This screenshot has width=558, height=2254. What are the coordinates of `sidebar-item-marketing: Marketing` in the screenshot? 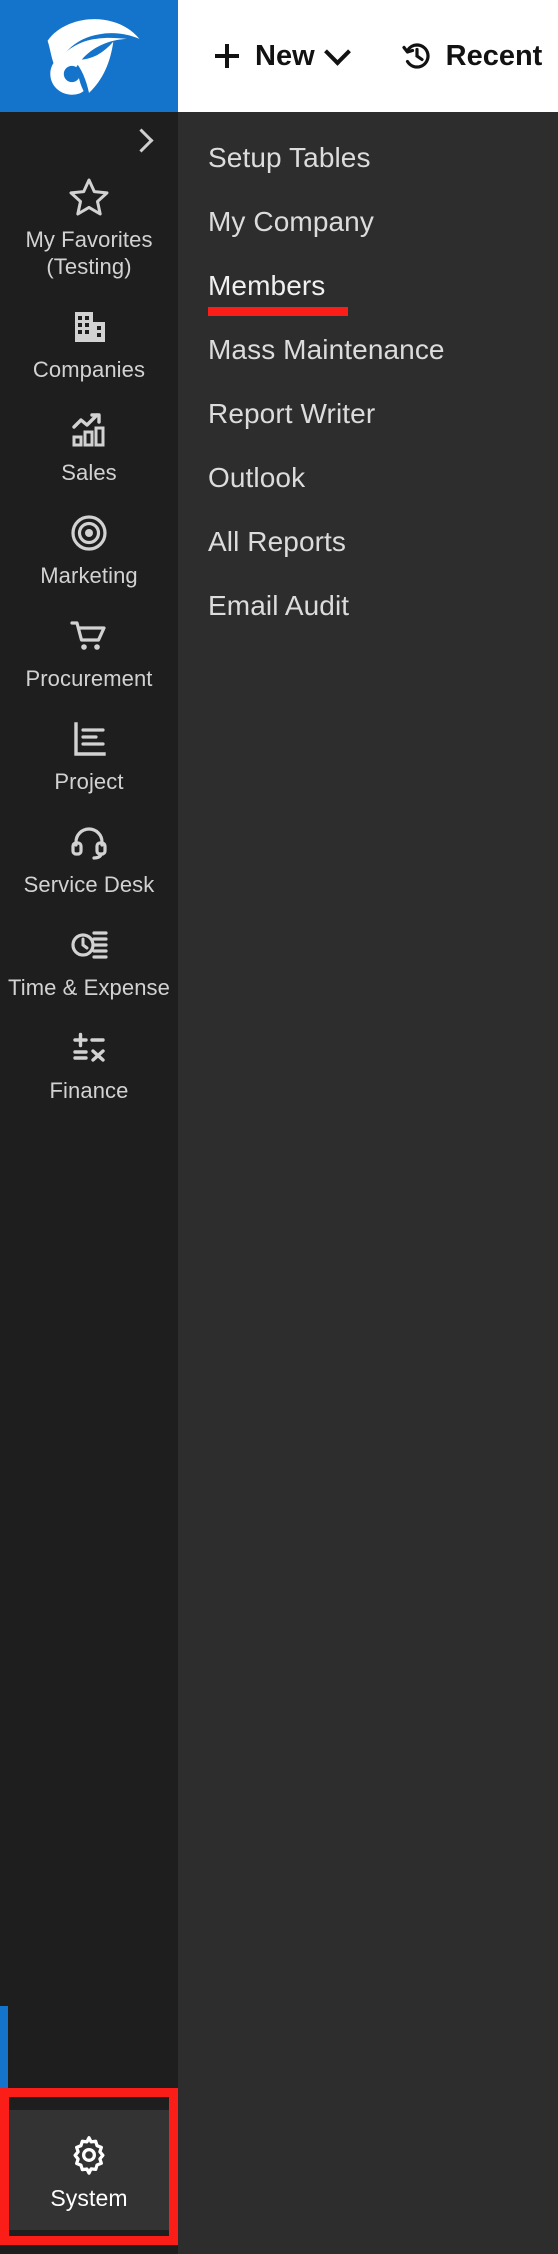 It's located at (89, 549).